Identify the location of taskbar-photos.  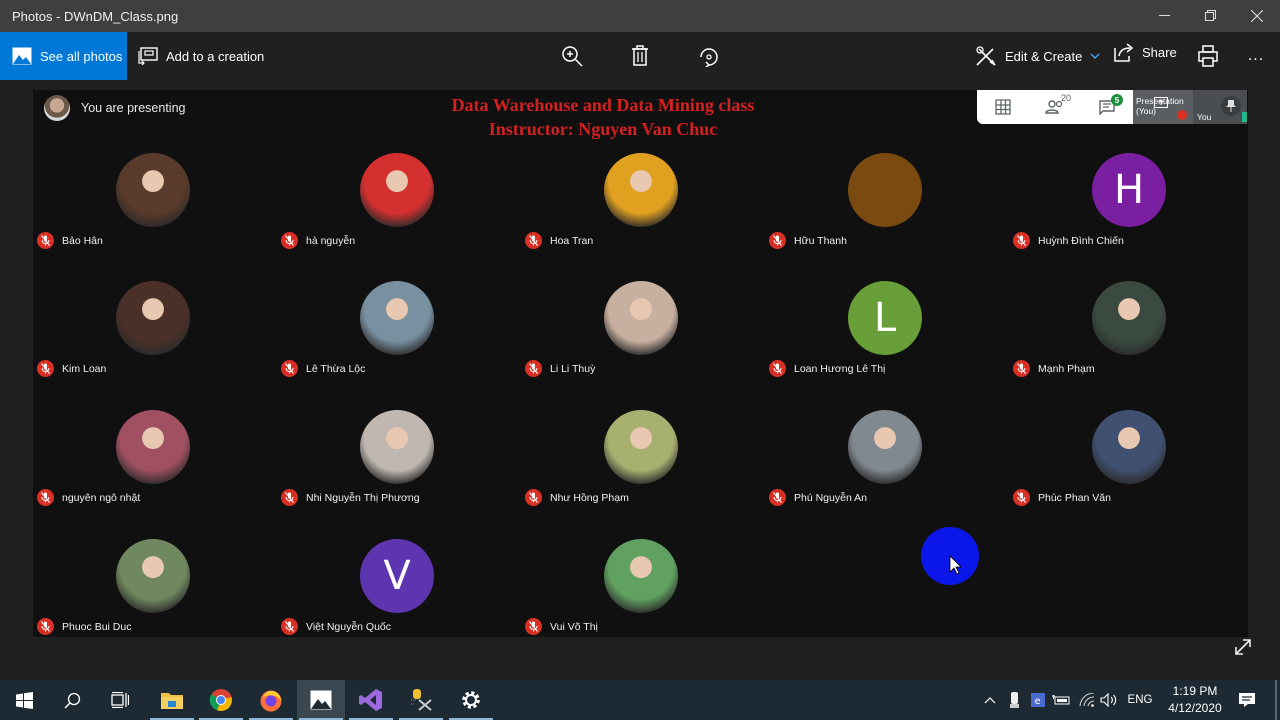
(321, 700).